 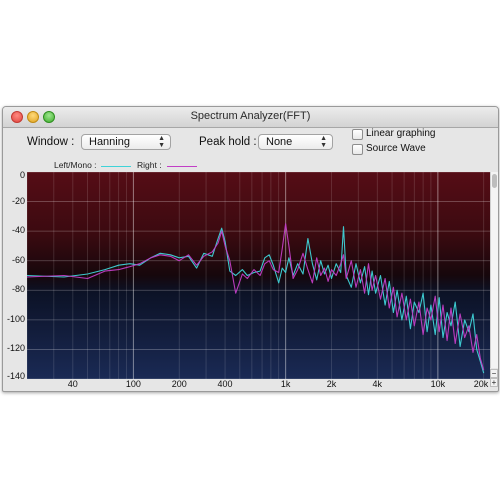 I want to click on window-type-label: Window :, so click(x=51, y=142).